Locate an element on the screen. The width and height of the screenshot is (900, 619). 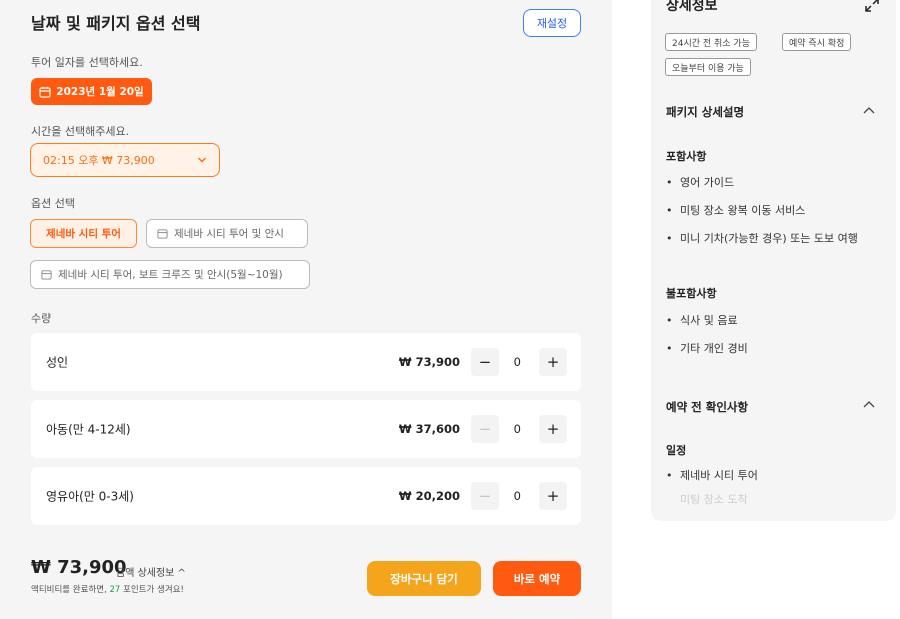
schedule-heading: 일정 is located at coordinates (676, 450).